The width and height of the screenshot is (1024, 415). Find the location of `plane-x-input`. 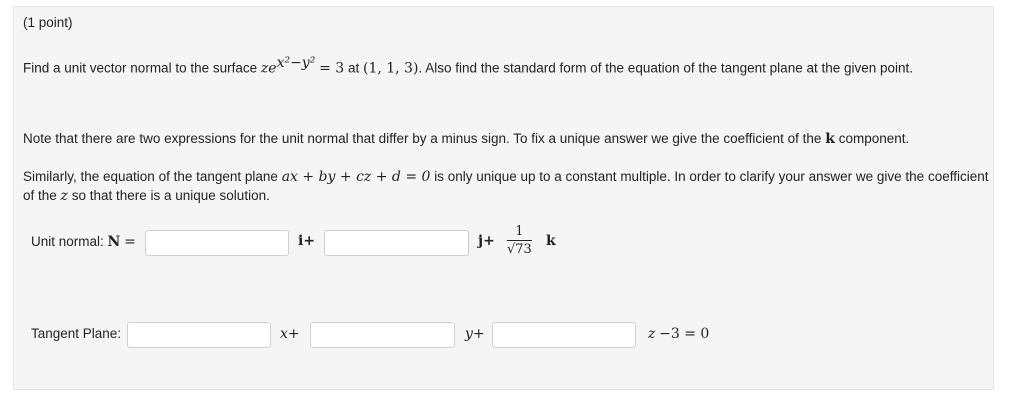

plane-x-input is located at coordinates (199, 335).